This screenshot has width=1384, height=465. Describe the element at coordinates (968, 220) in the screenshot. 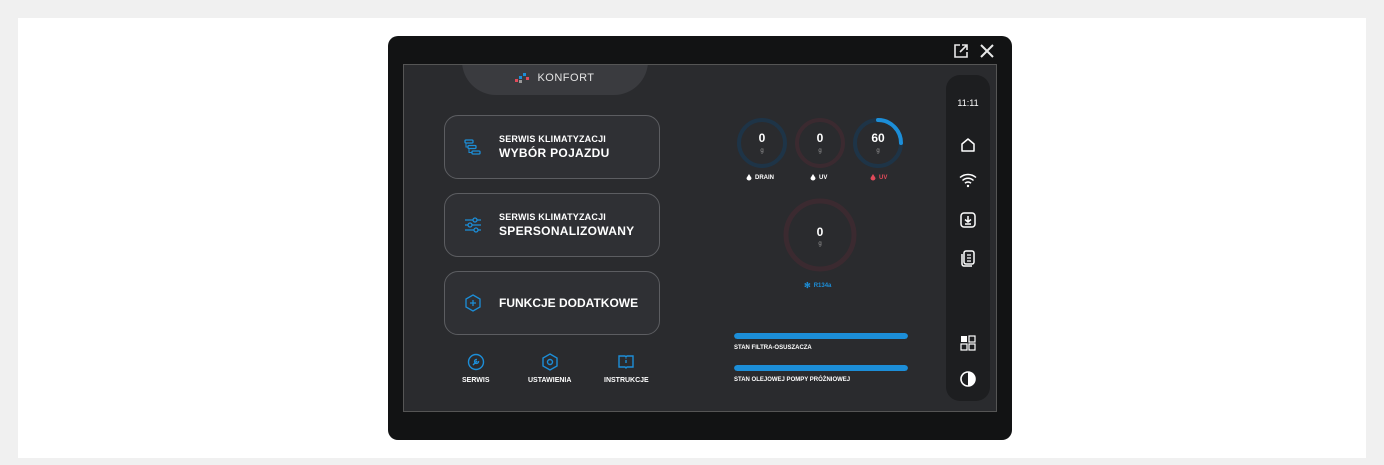

I see `download-icon` at that location.